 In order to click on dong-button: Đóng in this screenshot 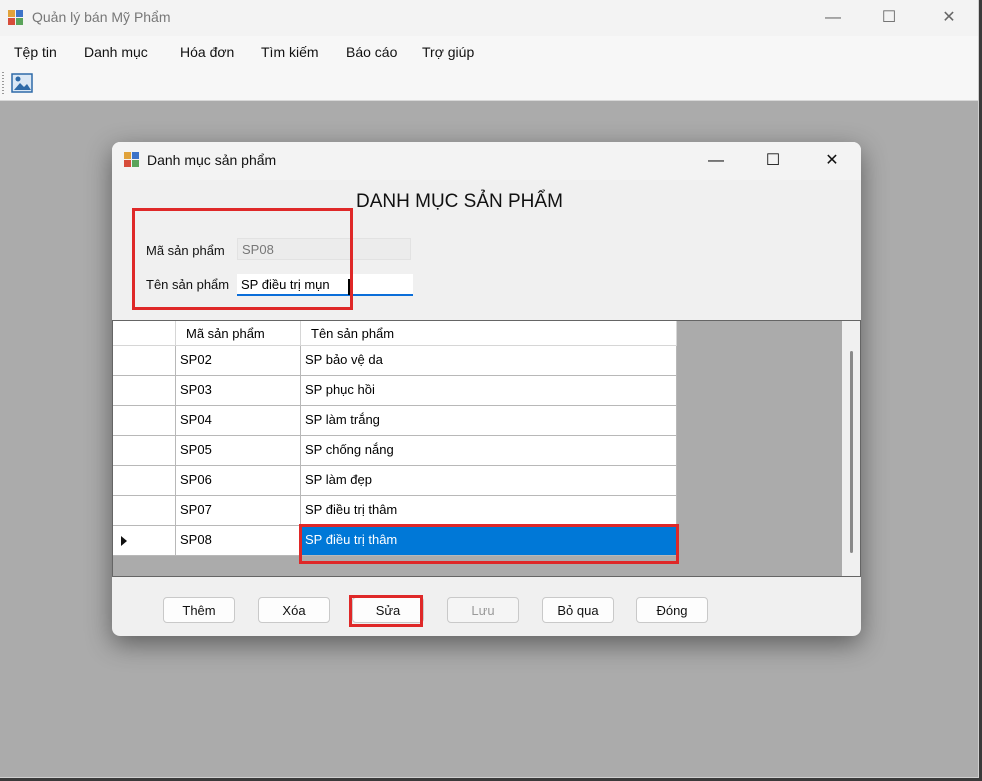, I will do `click(672, 610)`.